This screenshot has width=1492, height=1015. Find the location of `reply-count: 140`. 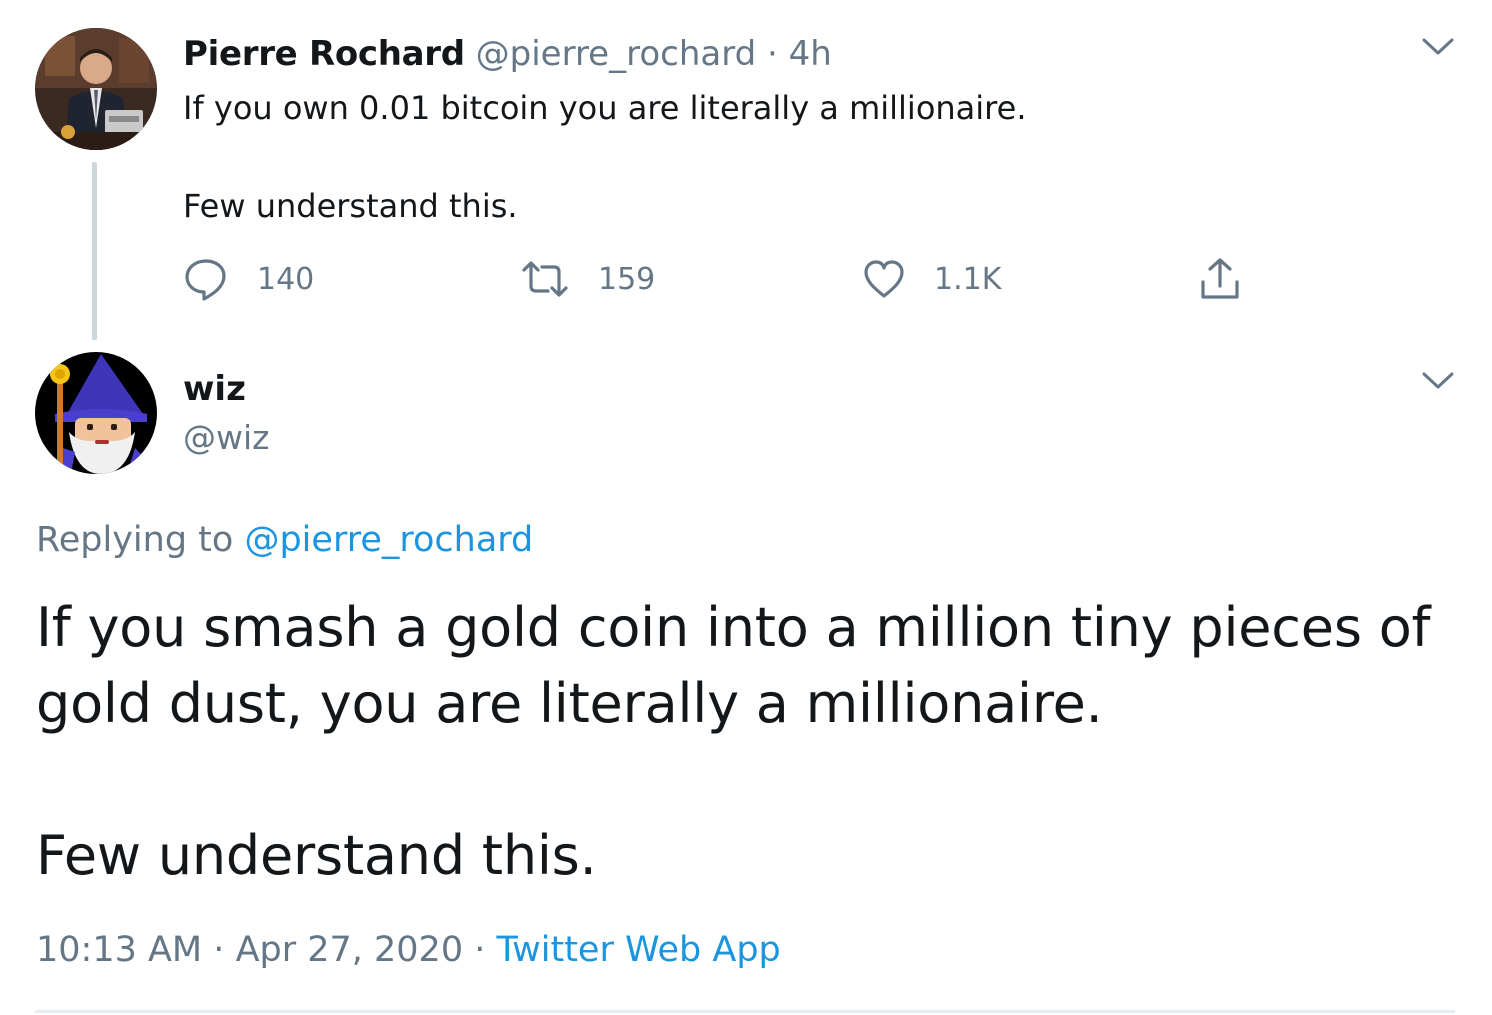

reply-count: 140 is located at coordinates (286, 279).